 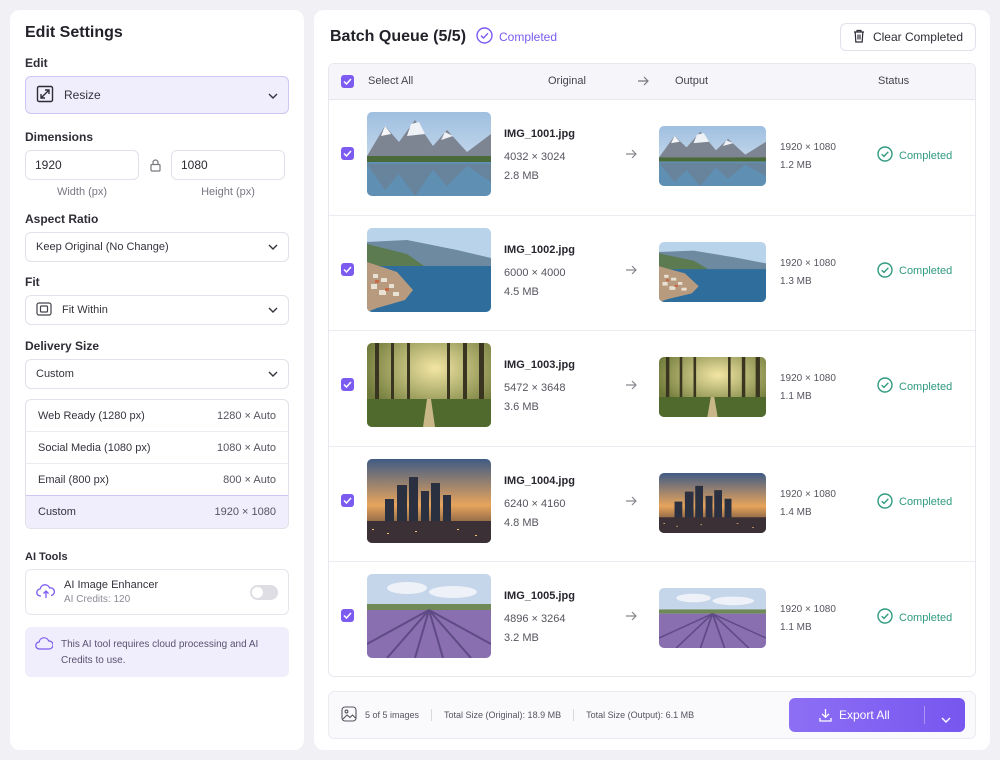 I want to click on dimensions-row: 1920 1080, so click(x=157, y=165).